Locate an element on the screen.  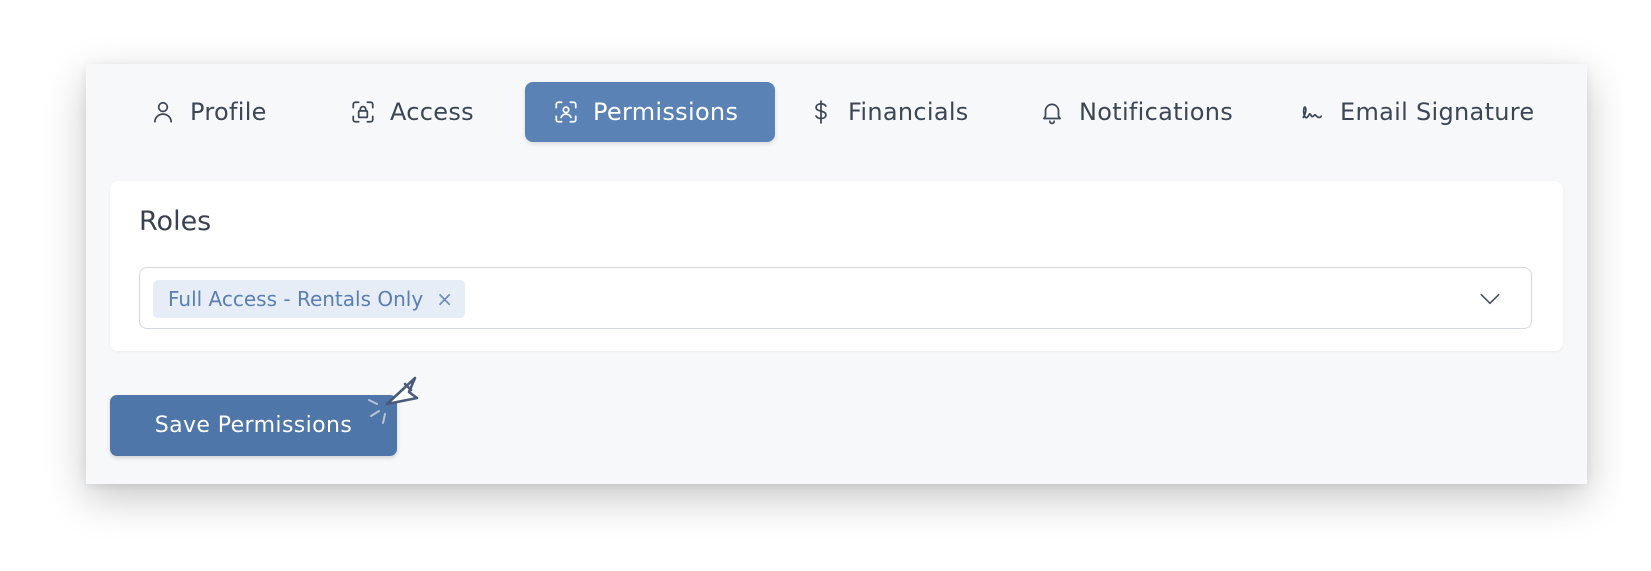
role-chip: Full Access - Rentals Only × is located at coordinates (309, 299).